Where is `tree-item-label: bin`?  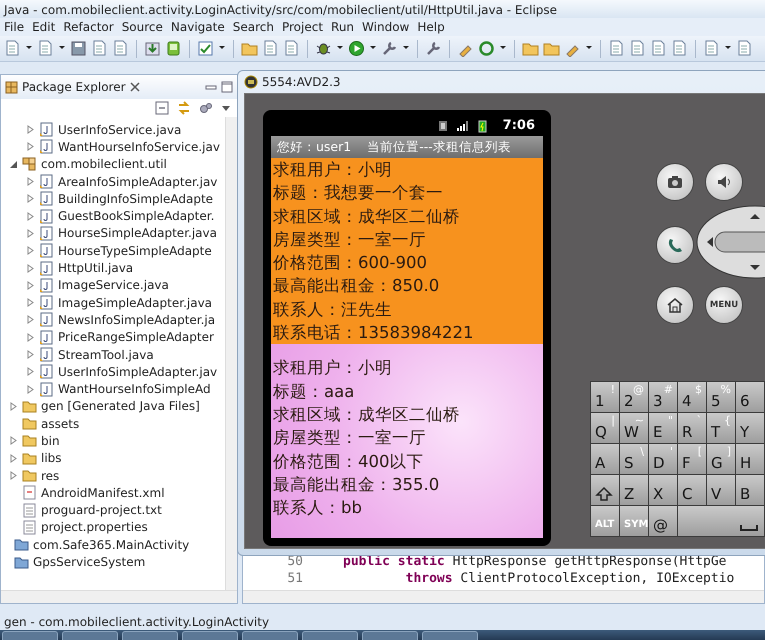
tree-item-label: bin is located at coordinates (50, 441).